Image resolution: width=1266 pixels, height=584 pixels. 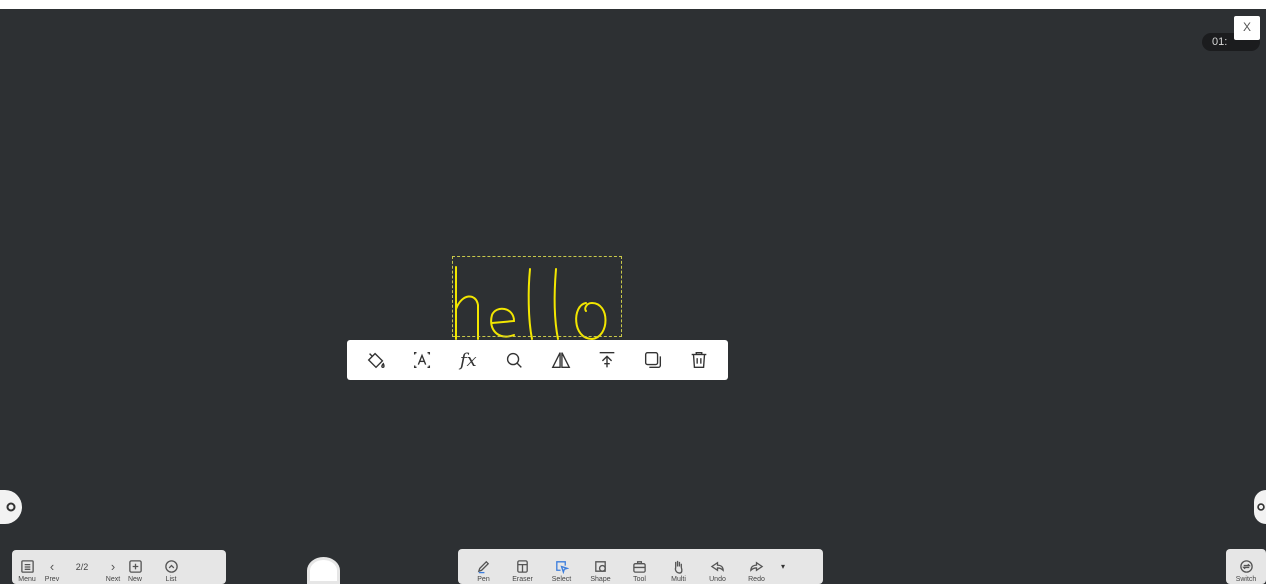 What do you see at coordinates (717, 579) in the screenshot?
I see `undo-label: Undo` at bounding box center [717, 579].